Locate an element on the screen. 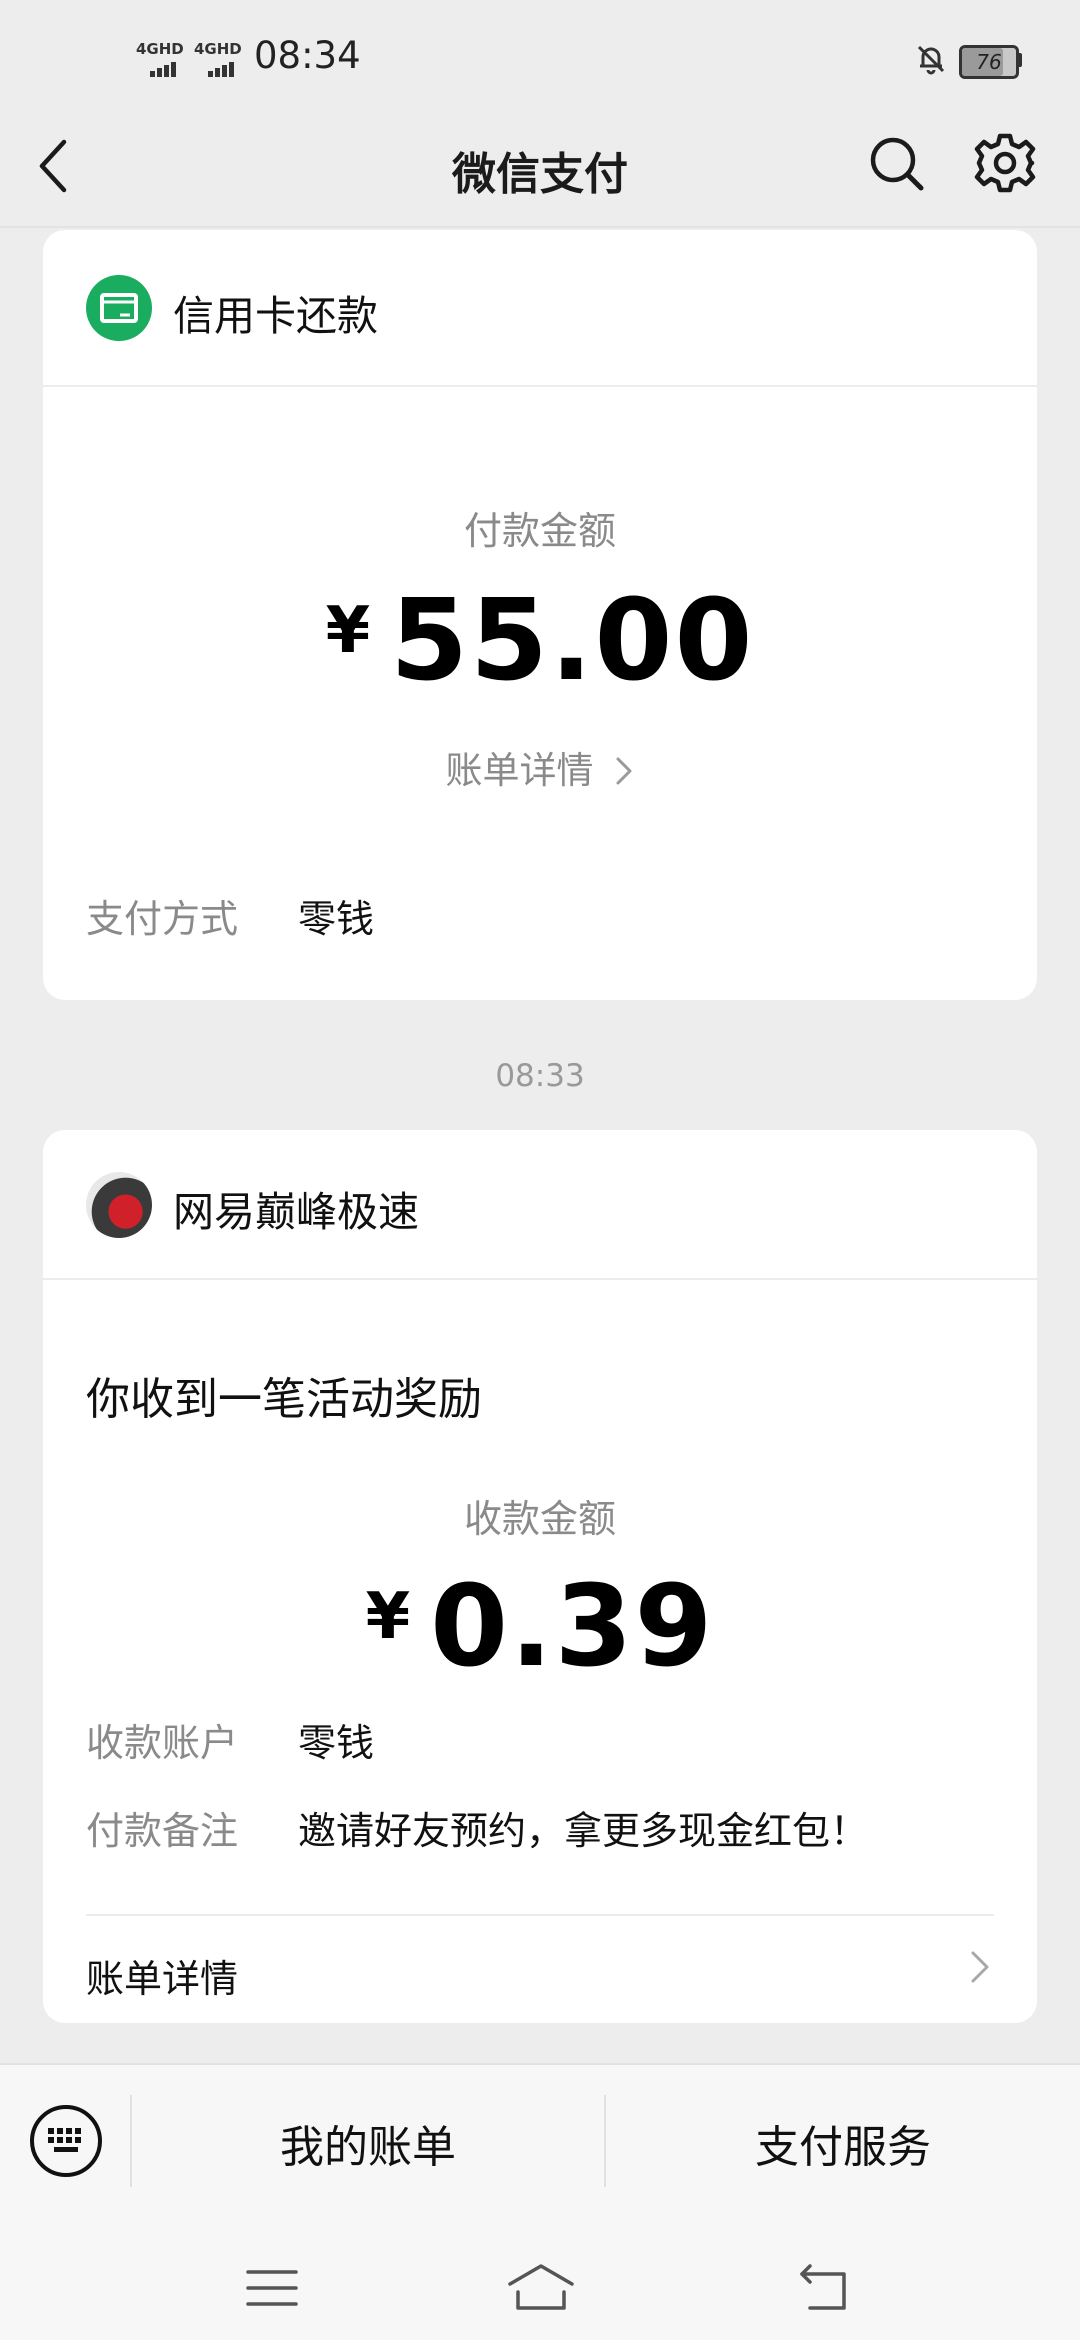  card2-bill-detail-row: 账单详情 is located at coordinates (540, 1969).